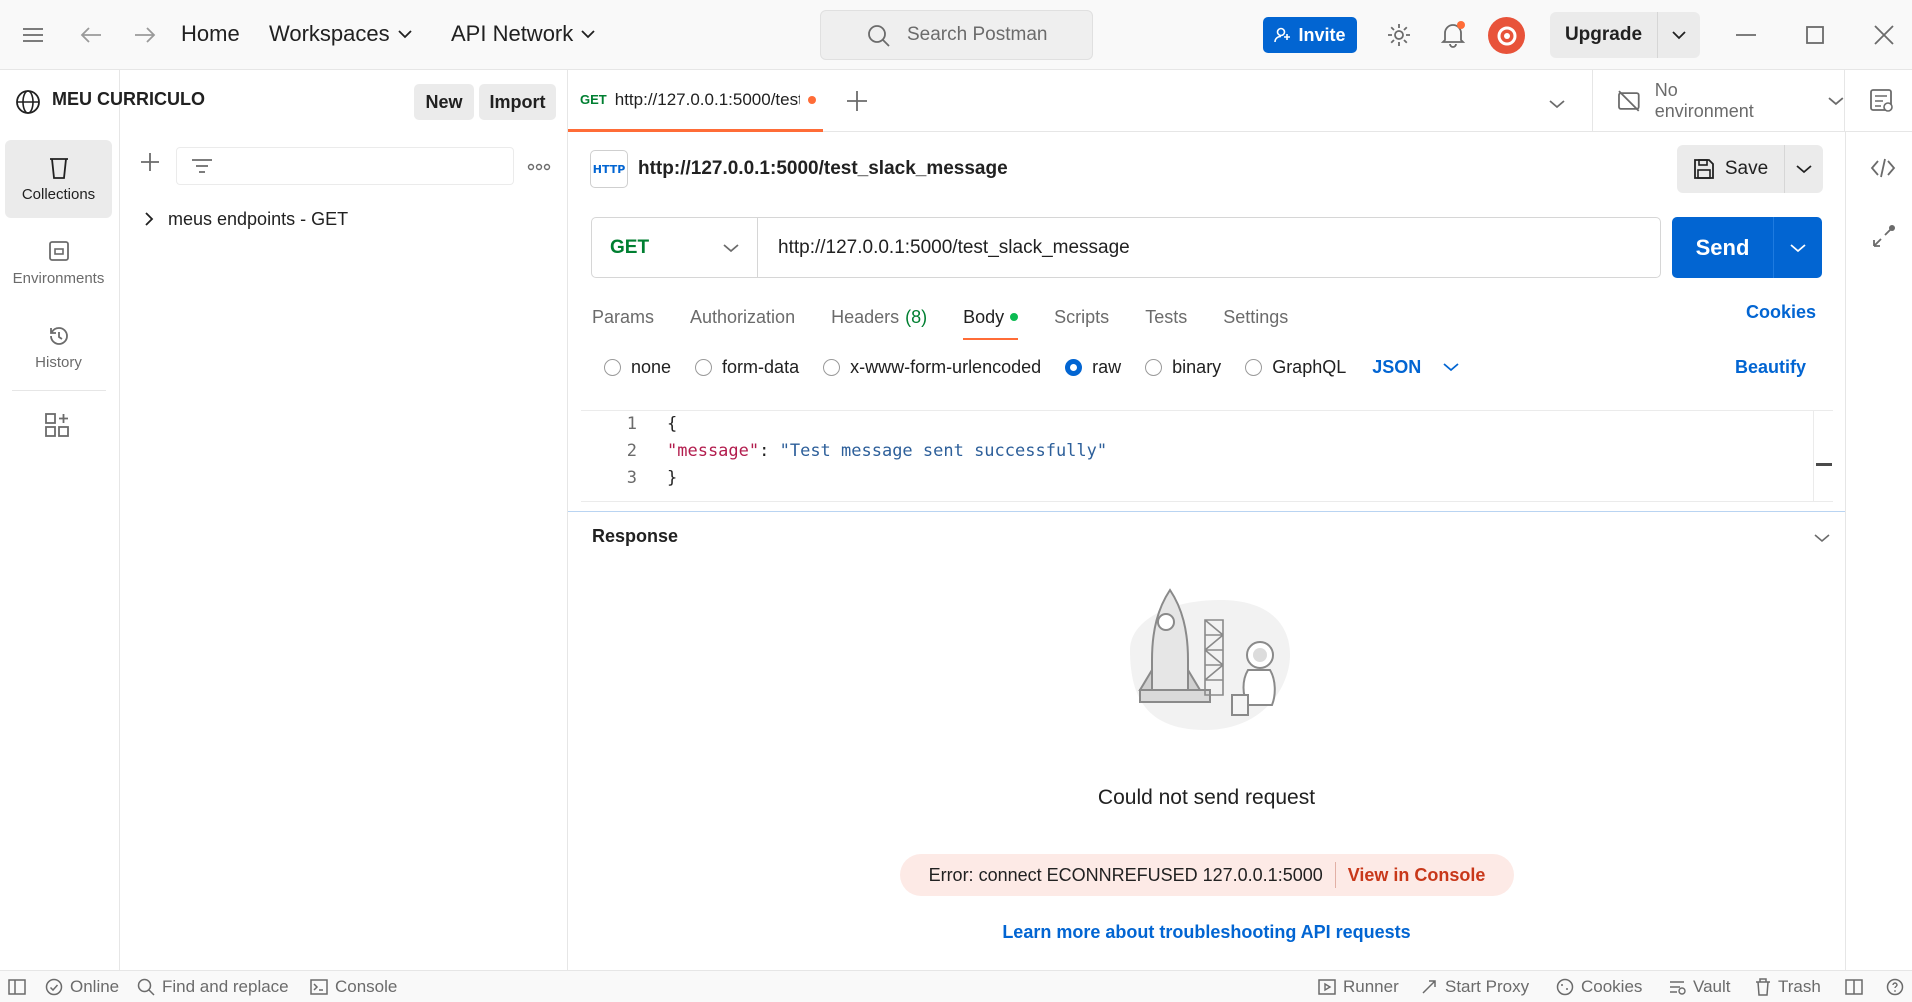 This screenshot has height=1002, width=1912. Describe the element at coordinates (292, 101) in the screenshot. I see `workspace-header: MEU CURRICULO New Import` at that location.